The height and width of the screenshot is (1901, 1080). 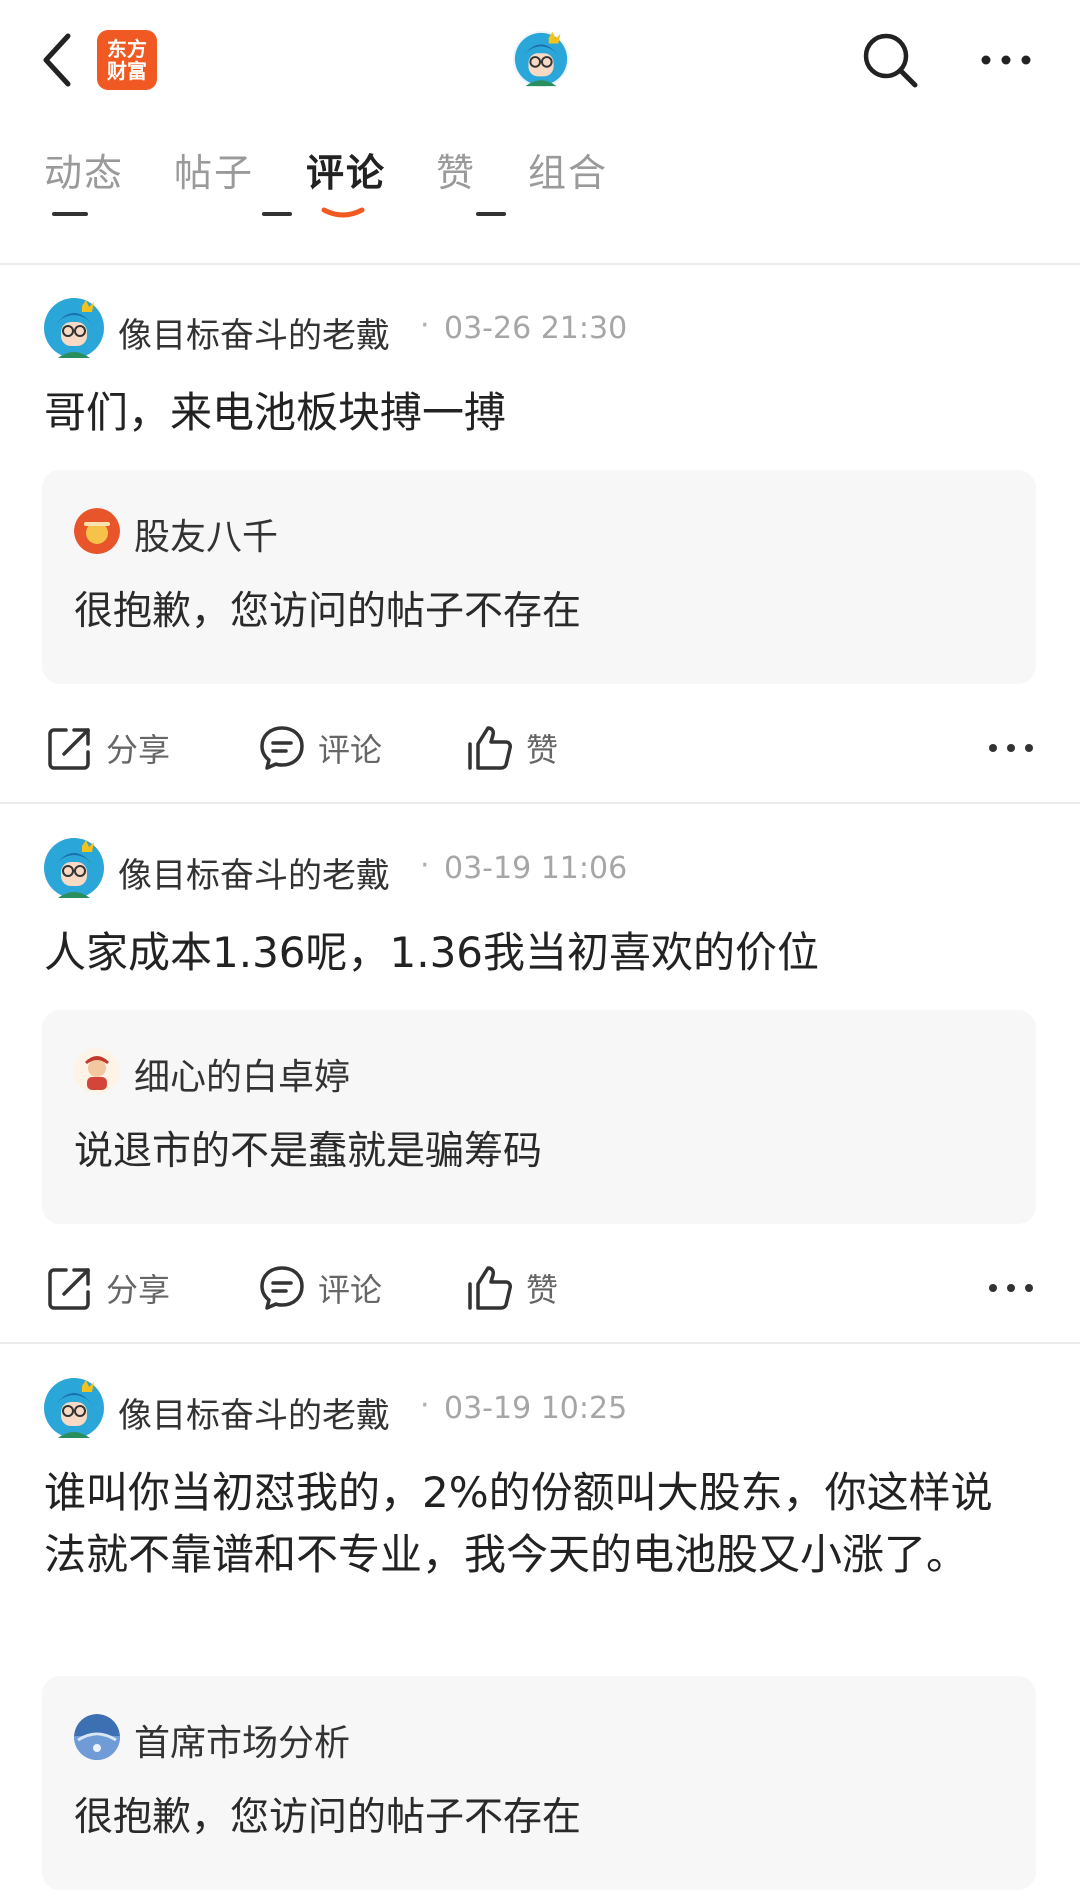 I want to click on comment-header: 像目标奋斗的老戴 · 03-19 10:25, so click(x=544, y=1408).